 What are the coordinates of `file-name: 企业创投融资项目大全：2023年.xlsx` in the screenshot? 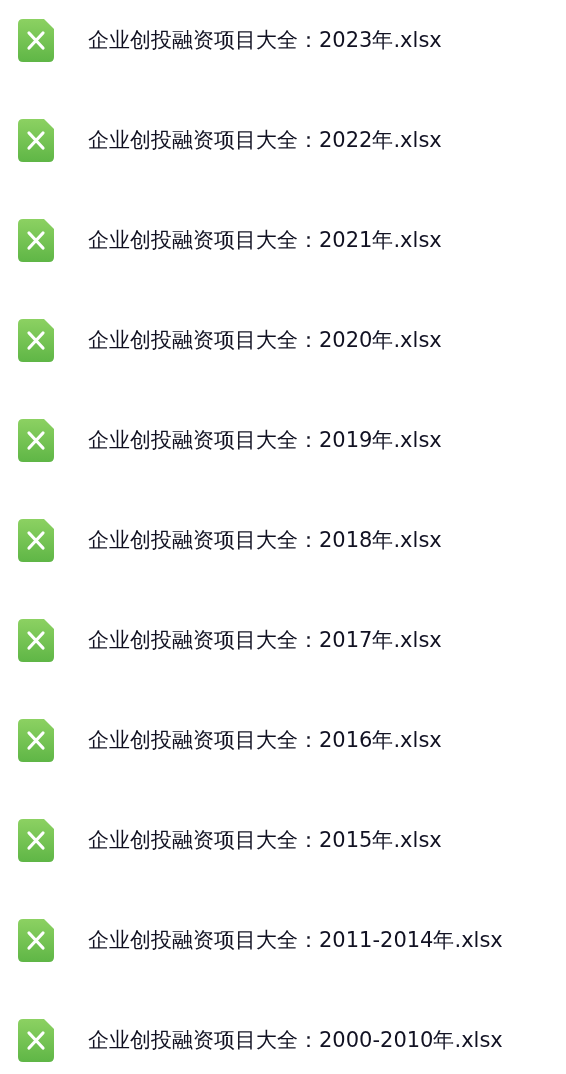 It's located at (265, 40).